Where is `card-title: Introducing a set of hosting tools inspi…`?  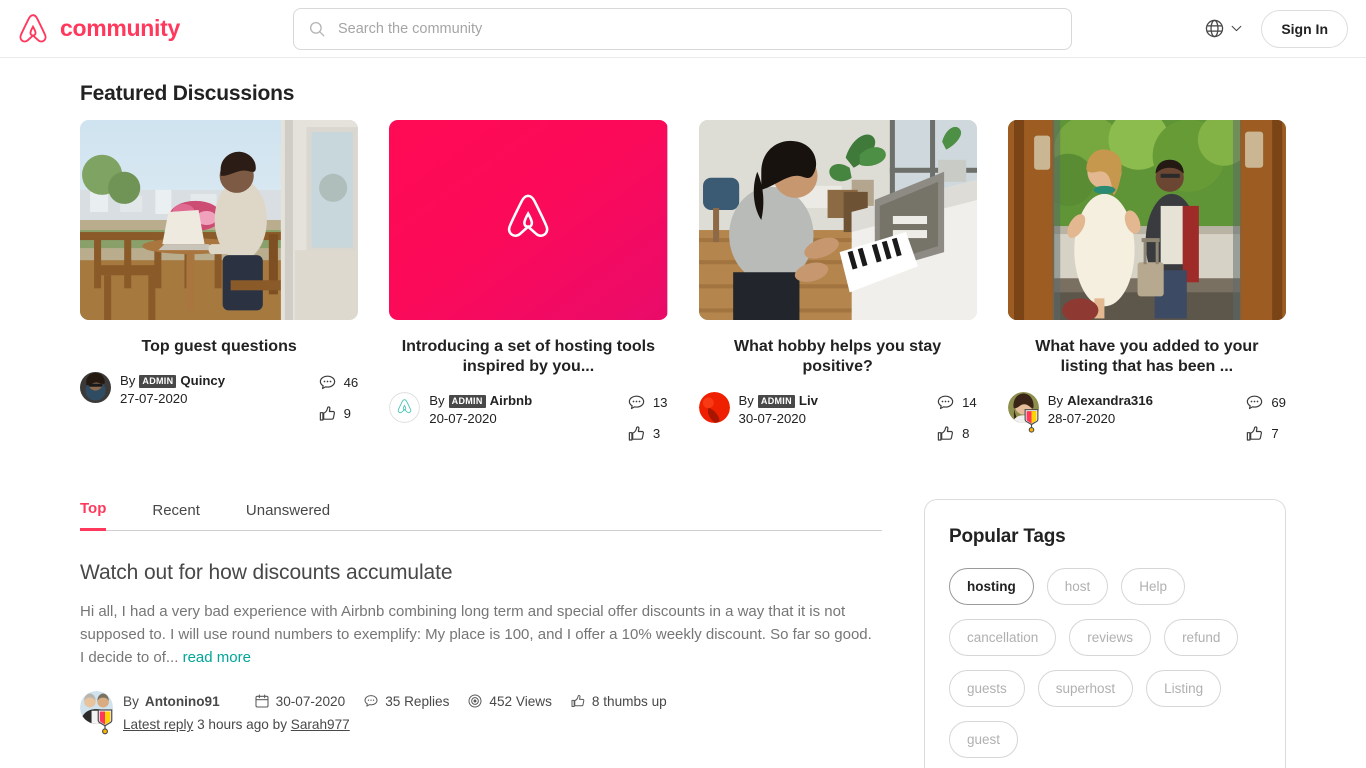
card-title: Introducing a set of hosting tools inspi… is located at coordinates (528, 357).